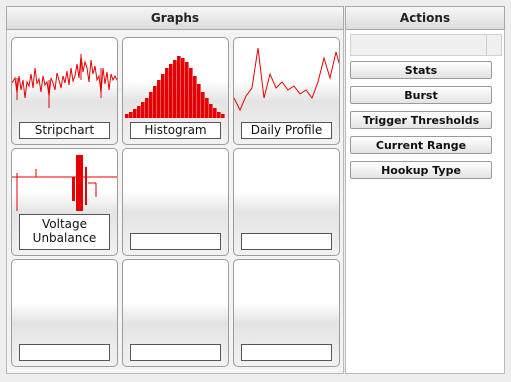  Describe the element at coordinates (64, 232) in the screenshot. I see `tile-label: Voltage Unbalance` at that location.